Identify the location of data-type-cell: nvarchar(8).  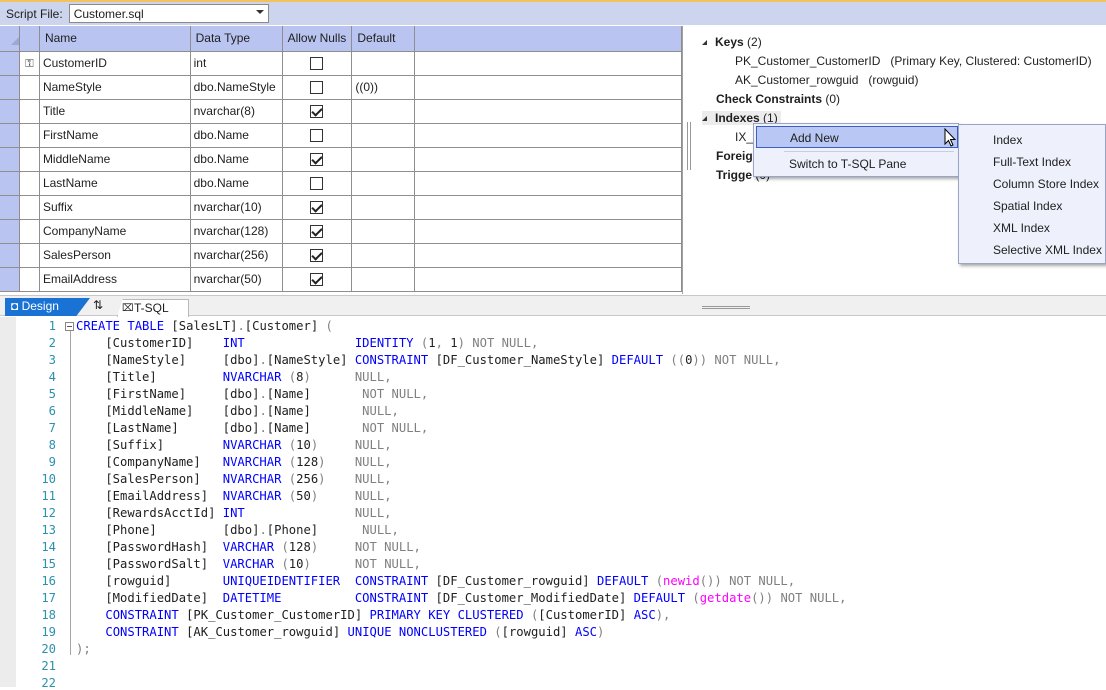
(236, 111).